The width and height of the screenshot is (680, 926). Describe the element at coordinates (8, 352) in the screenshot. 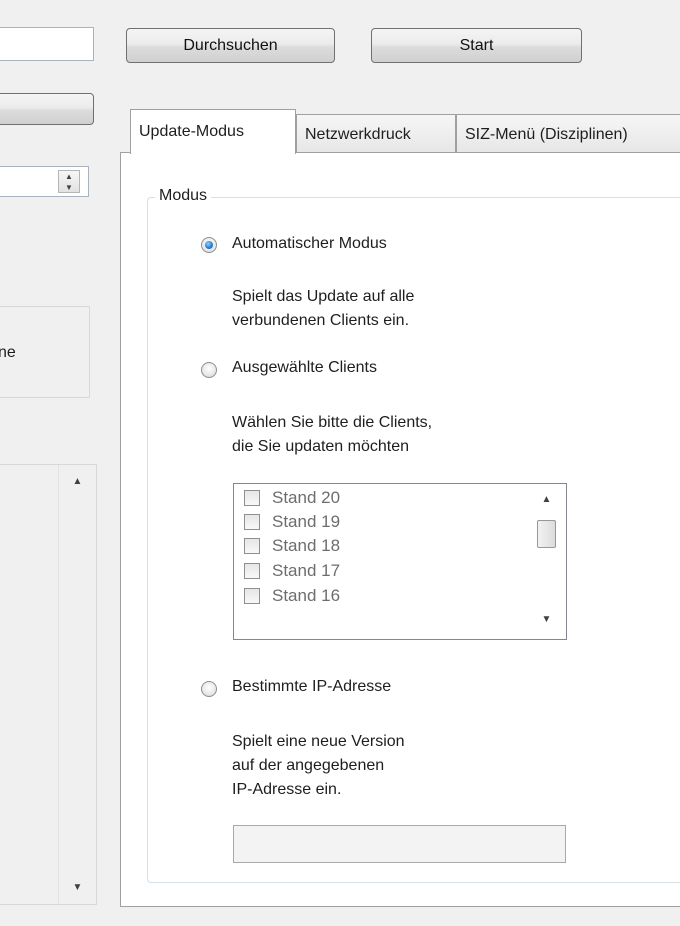

I see `left-cutoff-label: ne` at that location.